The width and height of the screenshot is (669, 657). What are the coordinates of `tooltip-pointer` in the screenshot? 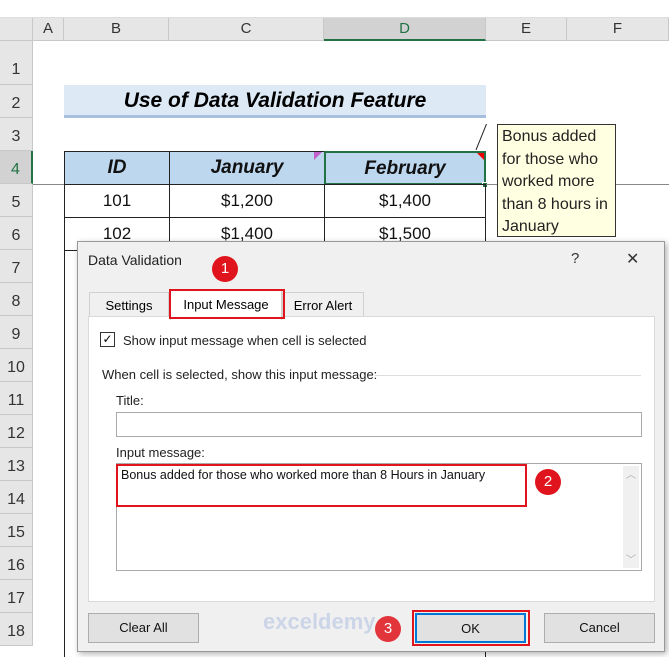 It's located at (481, 137).